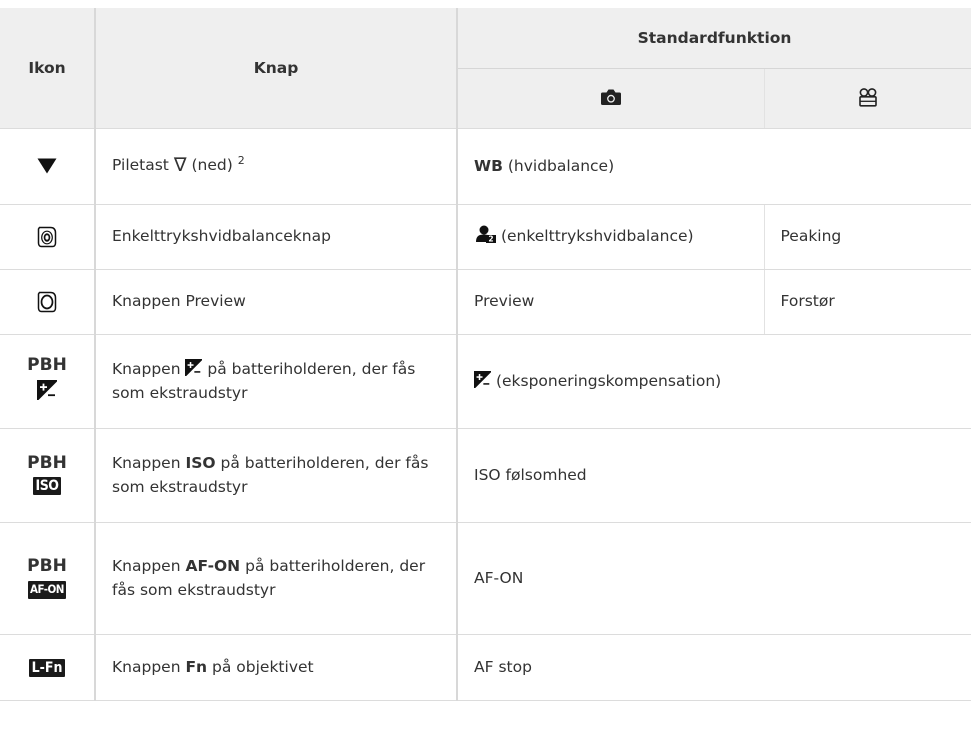  What do you see at coordinates (610, 302) in the screenshot?
I see `row-photo-cell: Preview` at bounding box center [610, 302].